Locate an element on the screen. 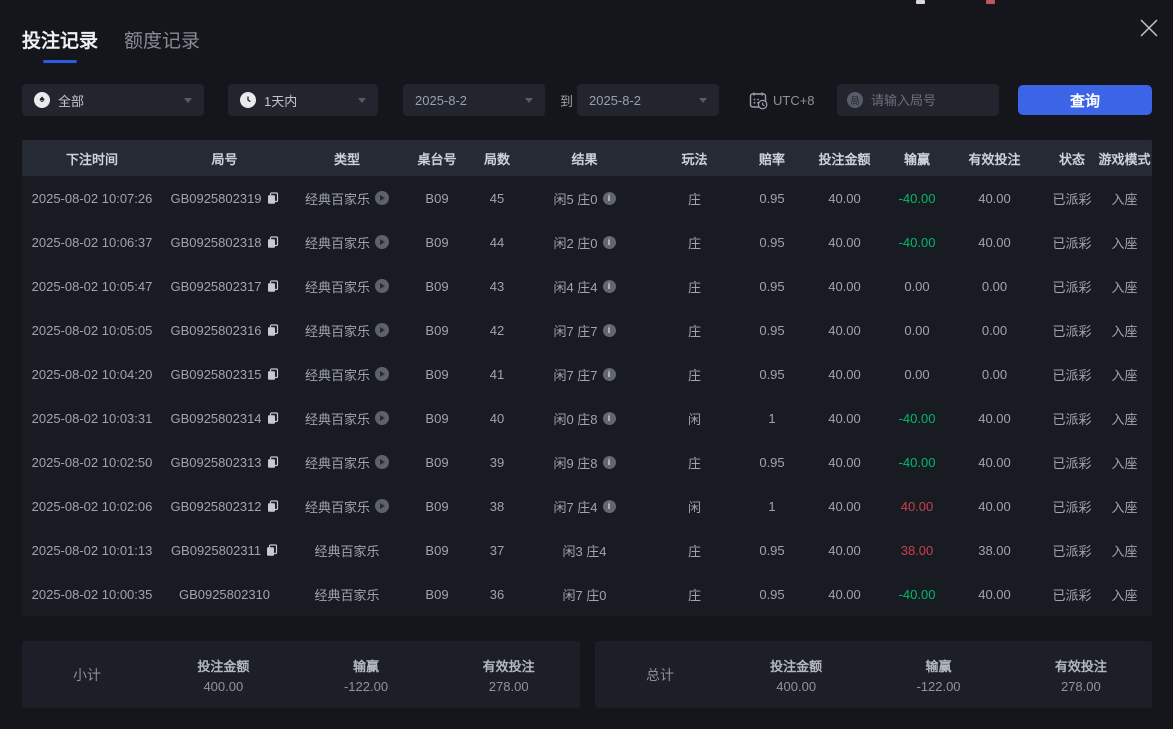 The width and height of the screenshot is (1173, 729). cell-text-round: GB0925802311 is located at coordinates (216, 550).